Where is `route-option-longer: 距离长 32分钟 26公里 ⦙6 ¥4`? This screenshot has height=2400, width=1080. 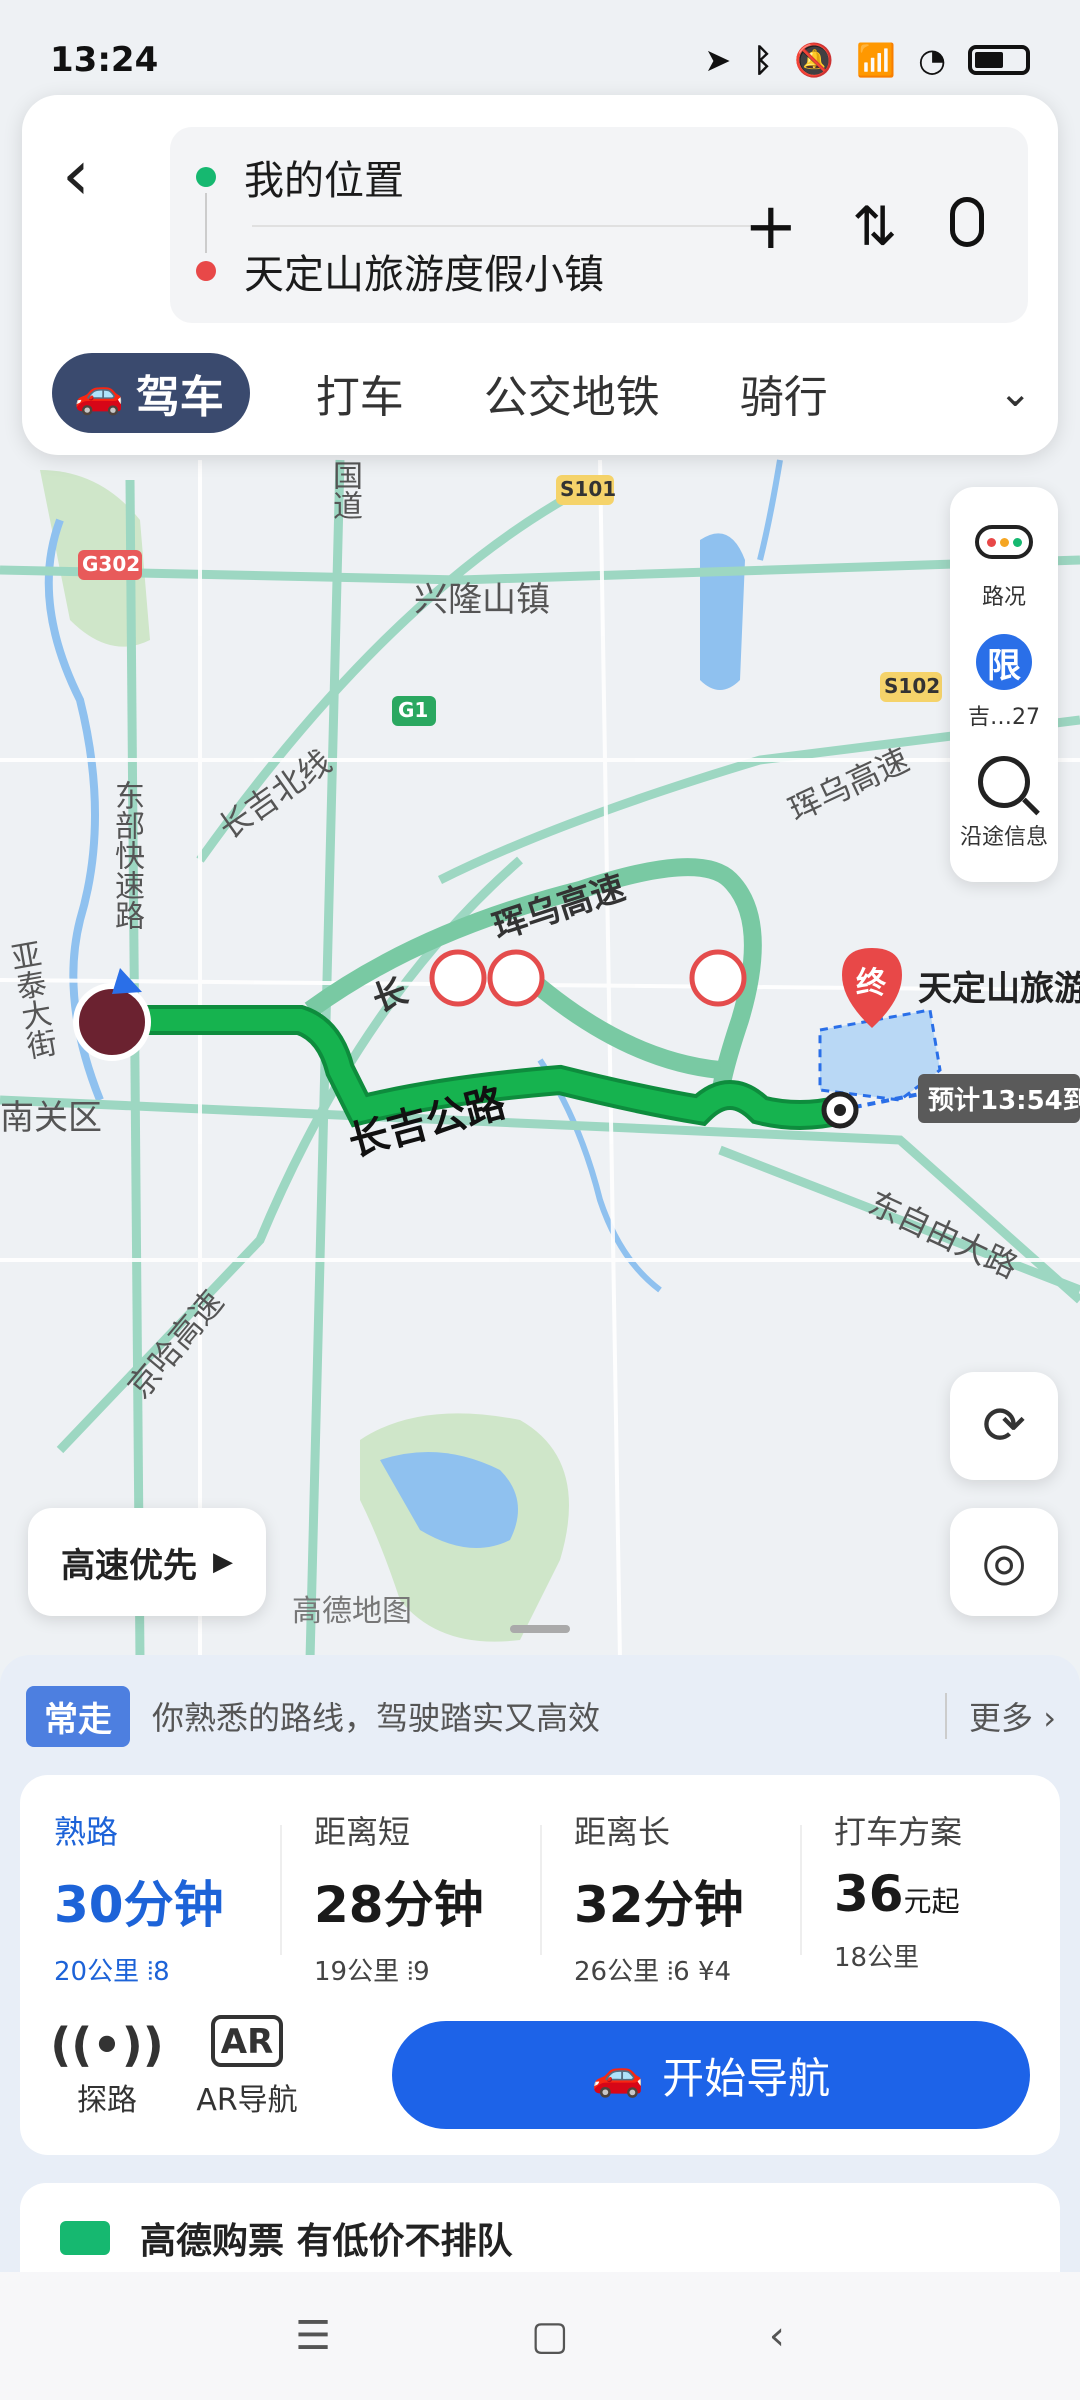
route-option-longer: 距离长 32分钟 26公里 ⦙6 ¥4 is located at coordinates (670, 1891).